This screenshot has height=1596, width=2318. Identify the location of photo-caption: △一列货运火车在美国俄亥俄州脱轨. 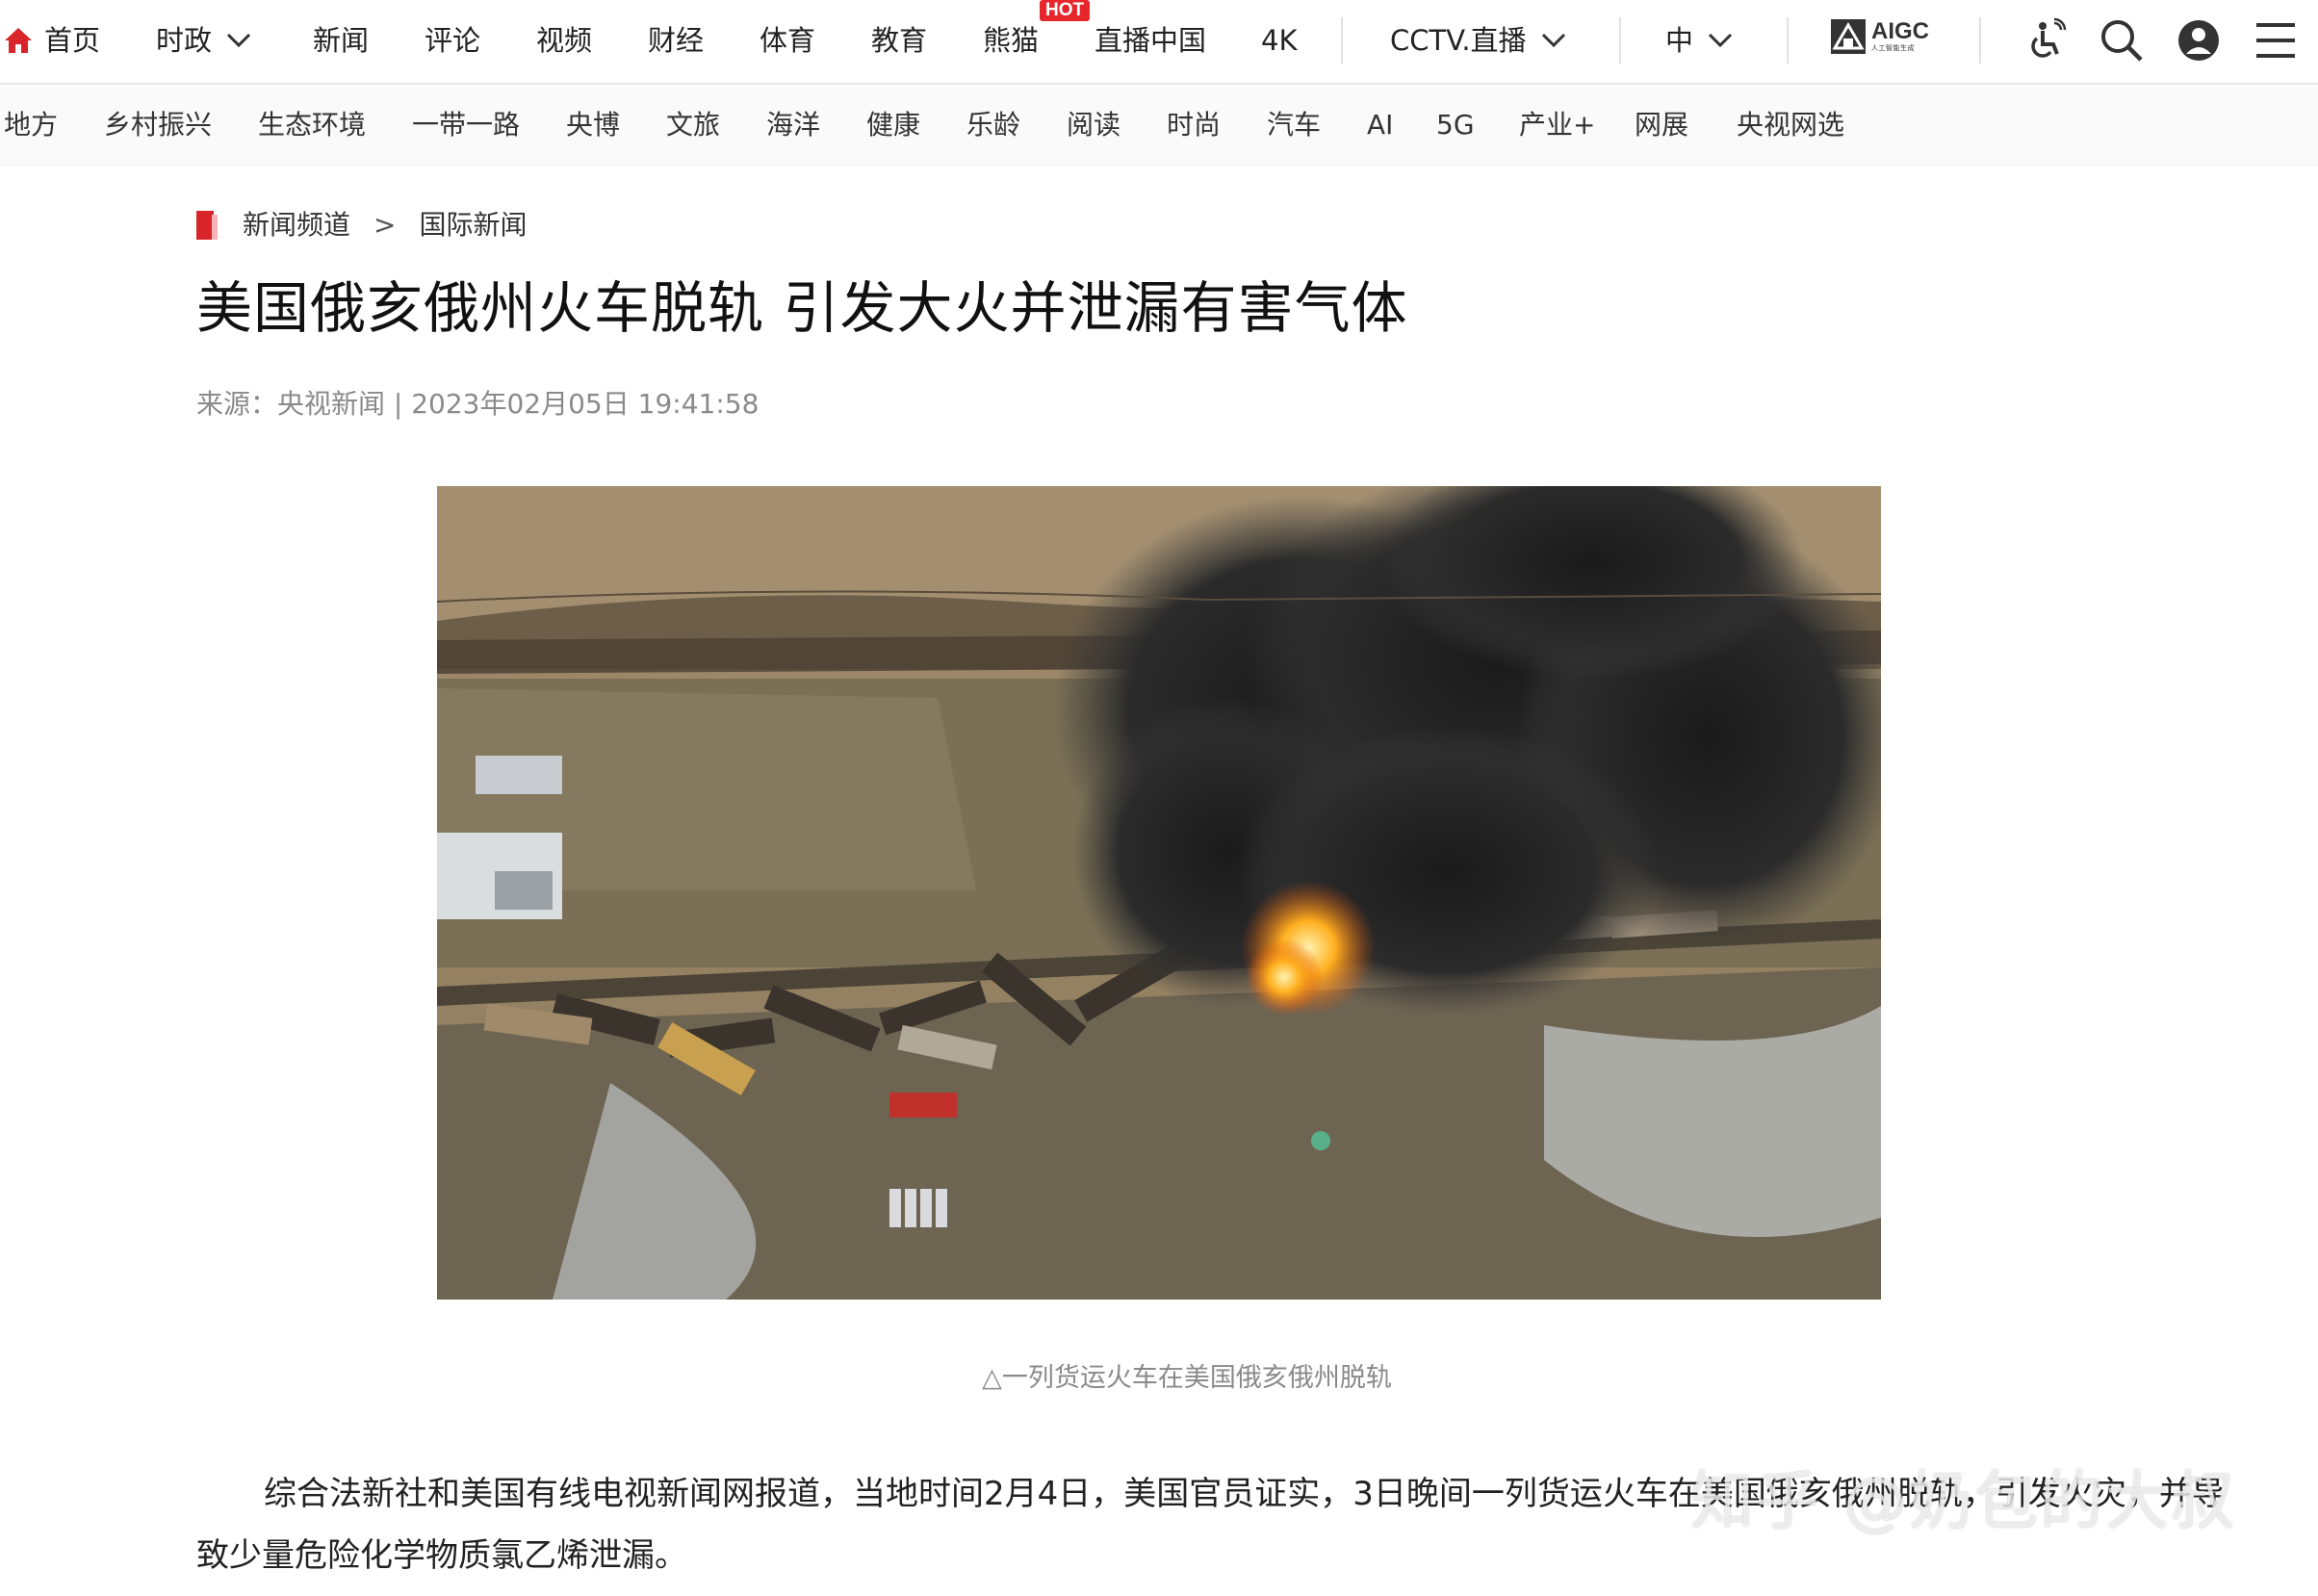
(1187, 1378).